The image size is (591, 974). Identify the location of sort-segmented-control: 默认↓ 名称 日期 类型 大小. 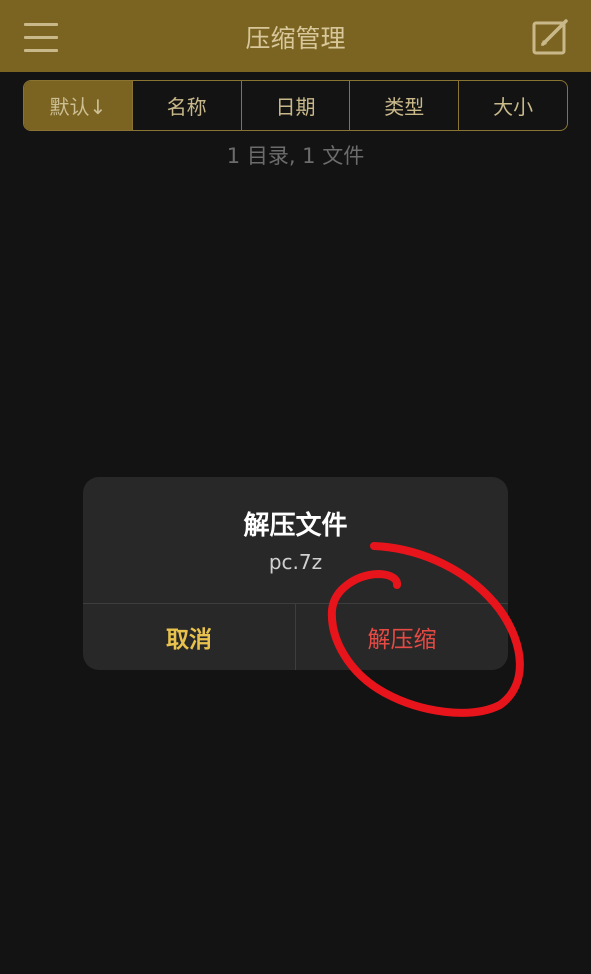
(295, 105).